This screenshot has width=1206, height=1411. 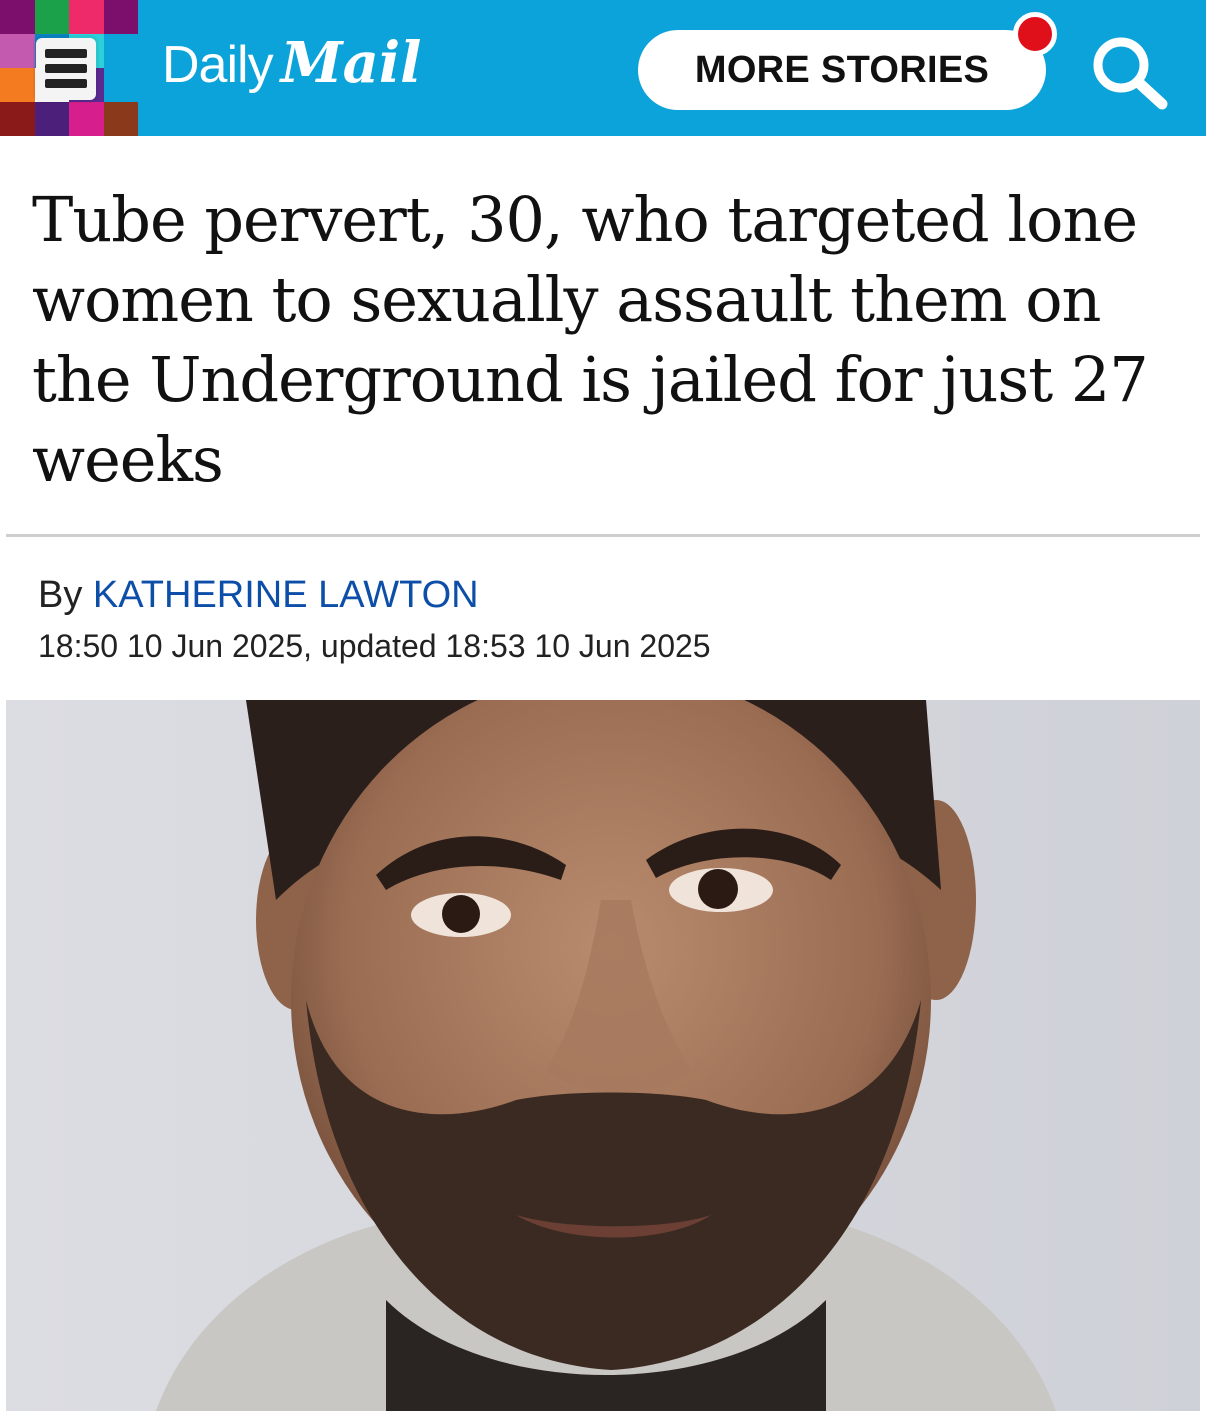 I want to click on daily-mail-logo: Daily Mail, so click(x=291, y=70).